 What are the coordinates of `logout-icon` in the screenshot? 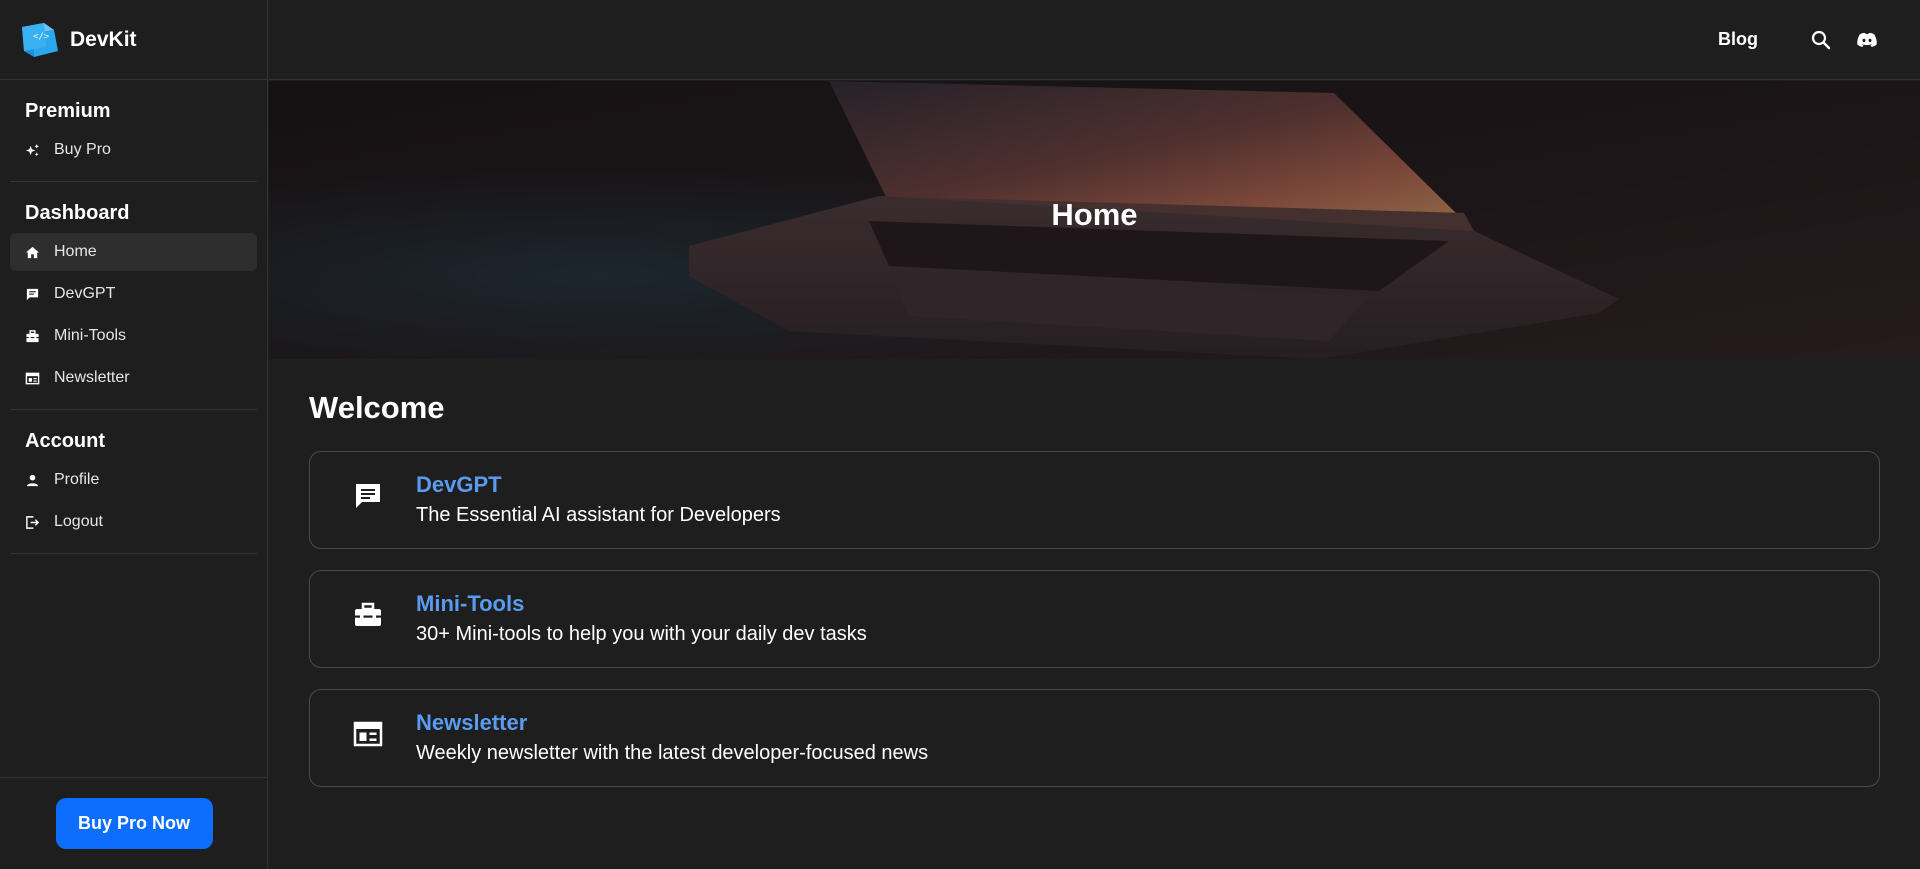 It's located at (32, 522).